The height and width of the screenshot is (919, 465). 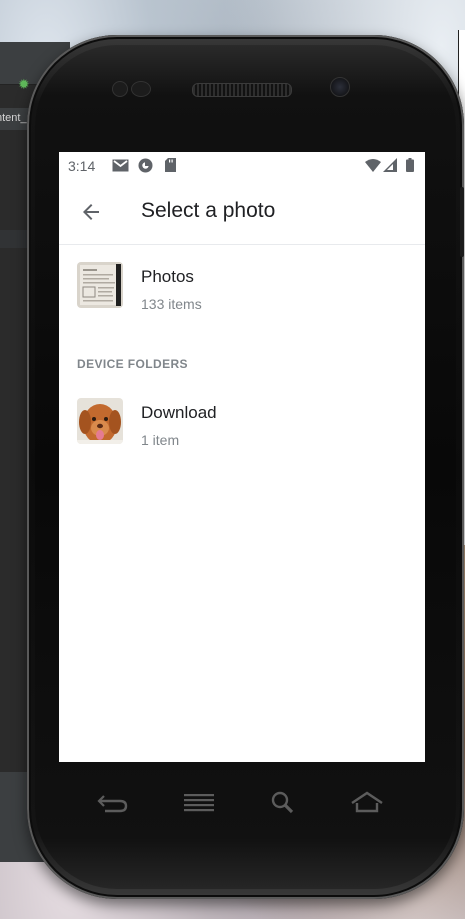 I want to click on dog-photo-thumbnail, so click(x=100, y=421).